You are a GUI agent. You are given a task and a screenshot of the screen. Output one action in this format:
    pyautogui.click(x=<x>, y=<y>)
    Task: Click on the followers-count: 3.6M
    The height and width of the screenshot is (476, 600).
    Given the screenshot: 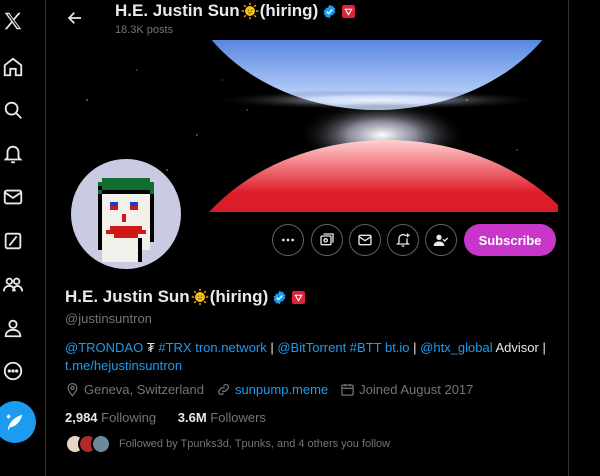 What is the action you would take?
    pyautogui.click(x=192, y=417)
    